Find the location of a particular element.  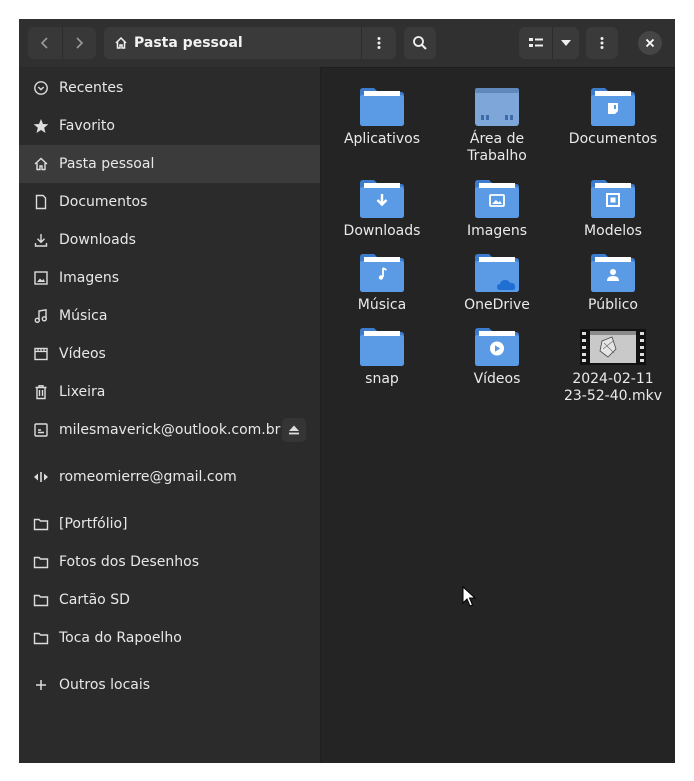

sidebar-item-fotos-dos-desenhos: Fotos dos Desenhos is located at coordinates (169, 562).